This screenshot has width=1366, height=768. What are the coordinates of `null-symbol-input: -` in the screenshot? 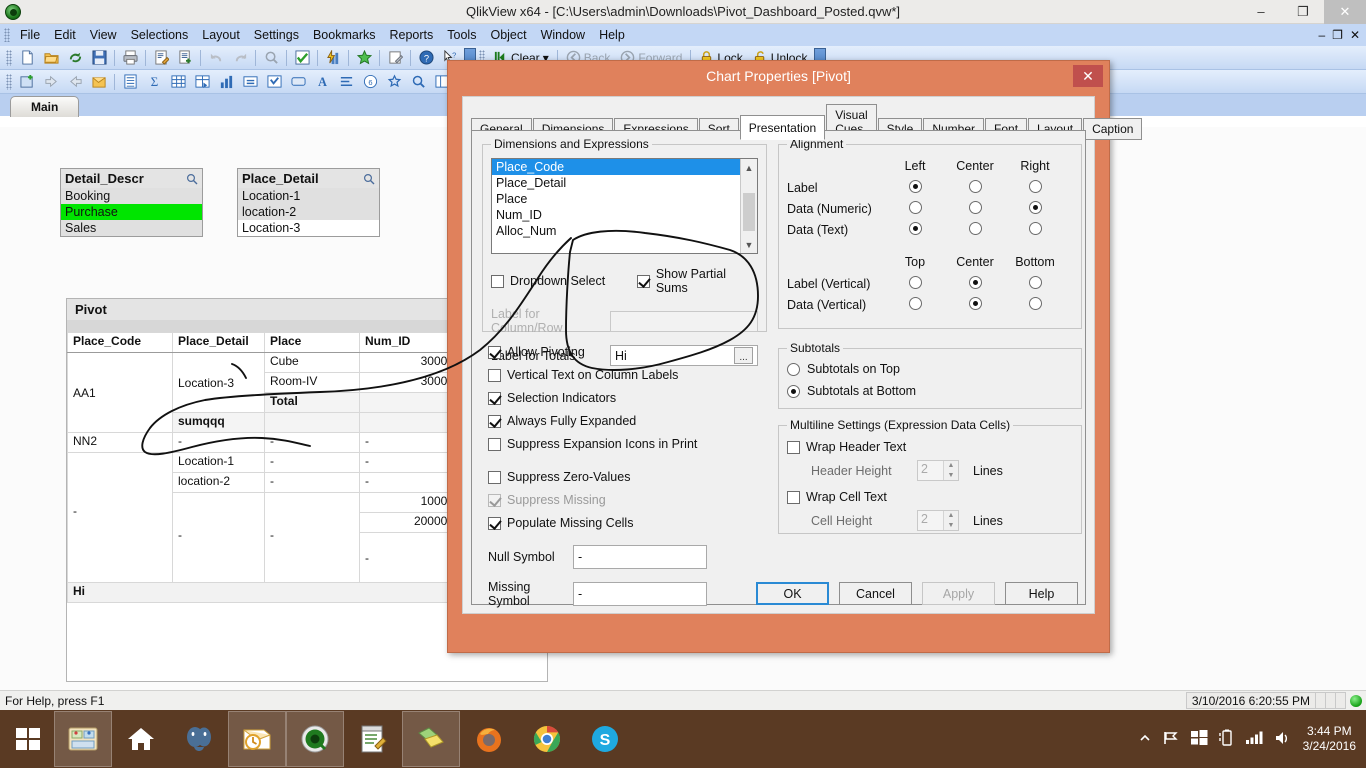 It's located at (640, 557).